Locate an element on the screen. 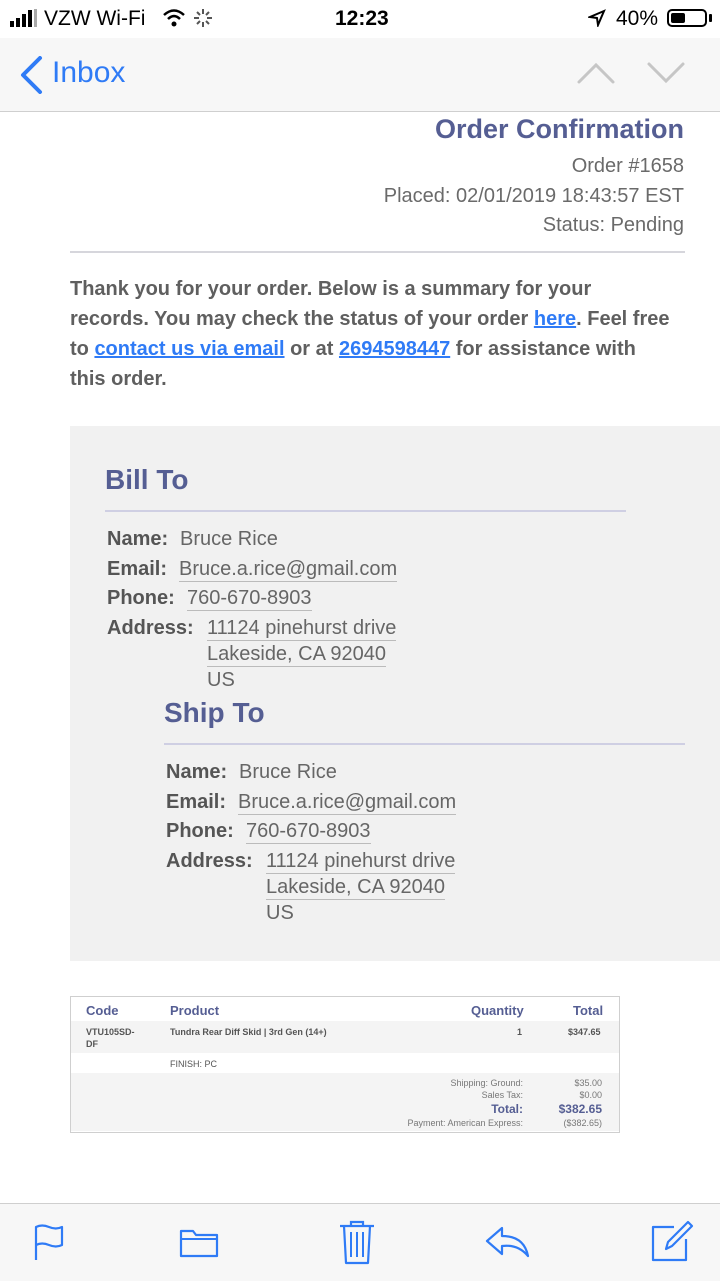  next-message-icon is located at coordinates (666, 73).